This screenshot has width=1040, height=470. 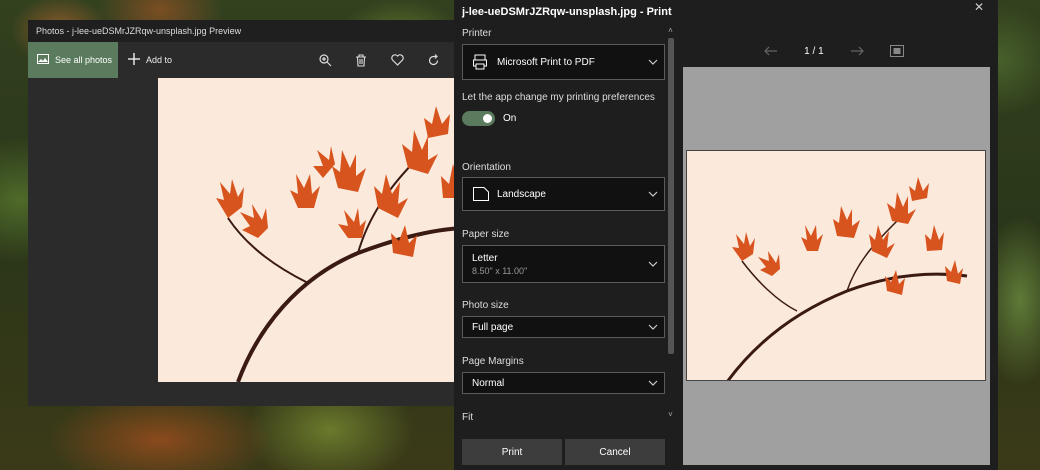 I want to click on see-all-photos-button: See all photos, so click(x=73, y=60).